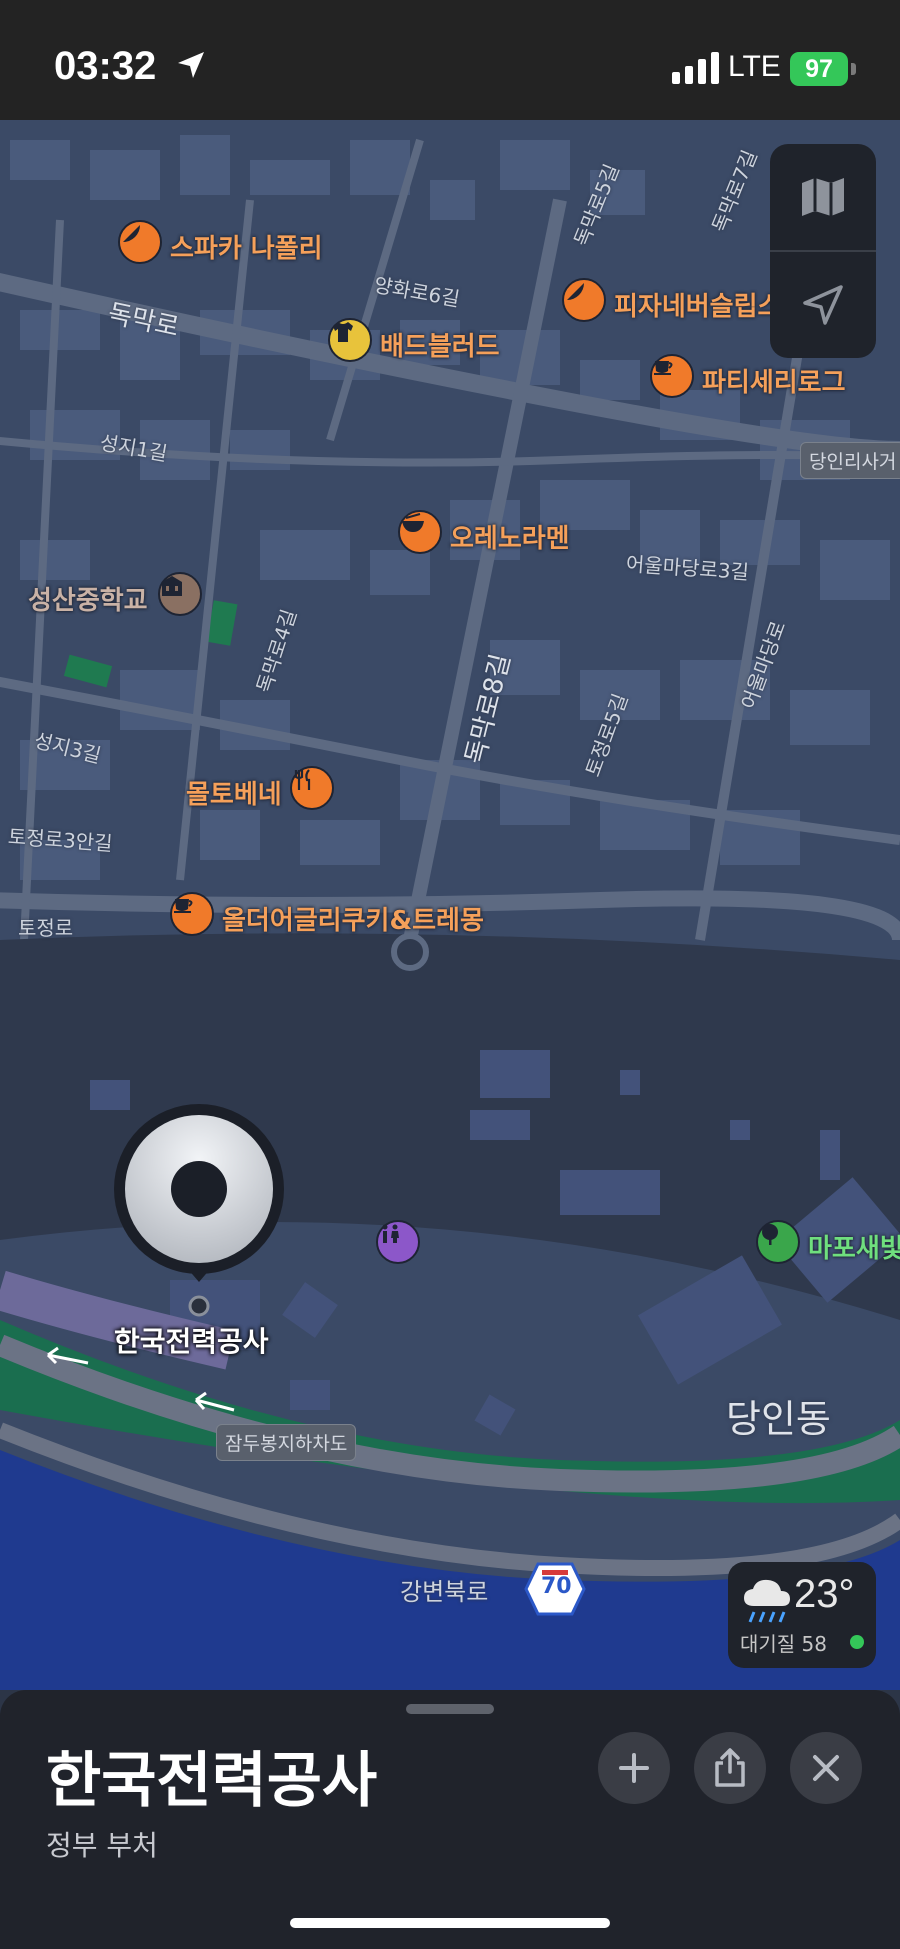 The height and width of the screenshot is (1949, 900). I want to click on map-icon, so click(823, 197).